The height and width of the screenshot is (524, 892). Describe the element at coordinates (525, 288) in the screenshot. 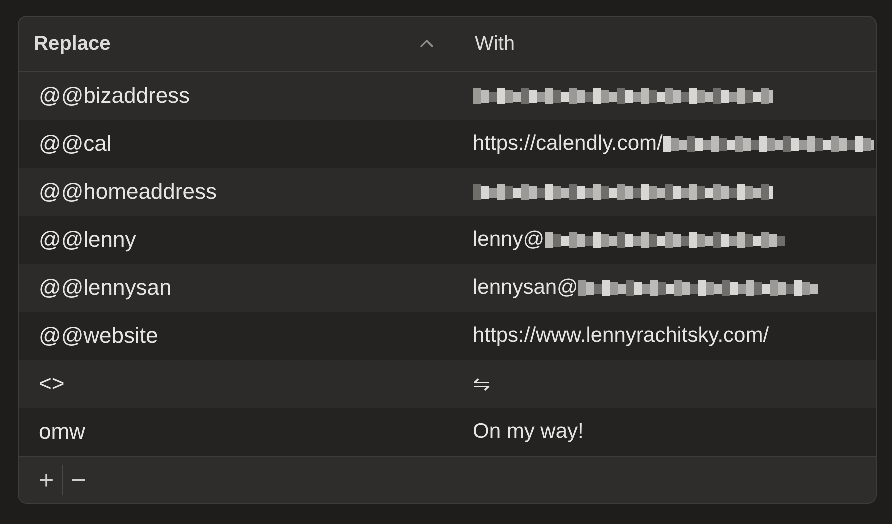

I see `table-cell: lennysan@` at that location.